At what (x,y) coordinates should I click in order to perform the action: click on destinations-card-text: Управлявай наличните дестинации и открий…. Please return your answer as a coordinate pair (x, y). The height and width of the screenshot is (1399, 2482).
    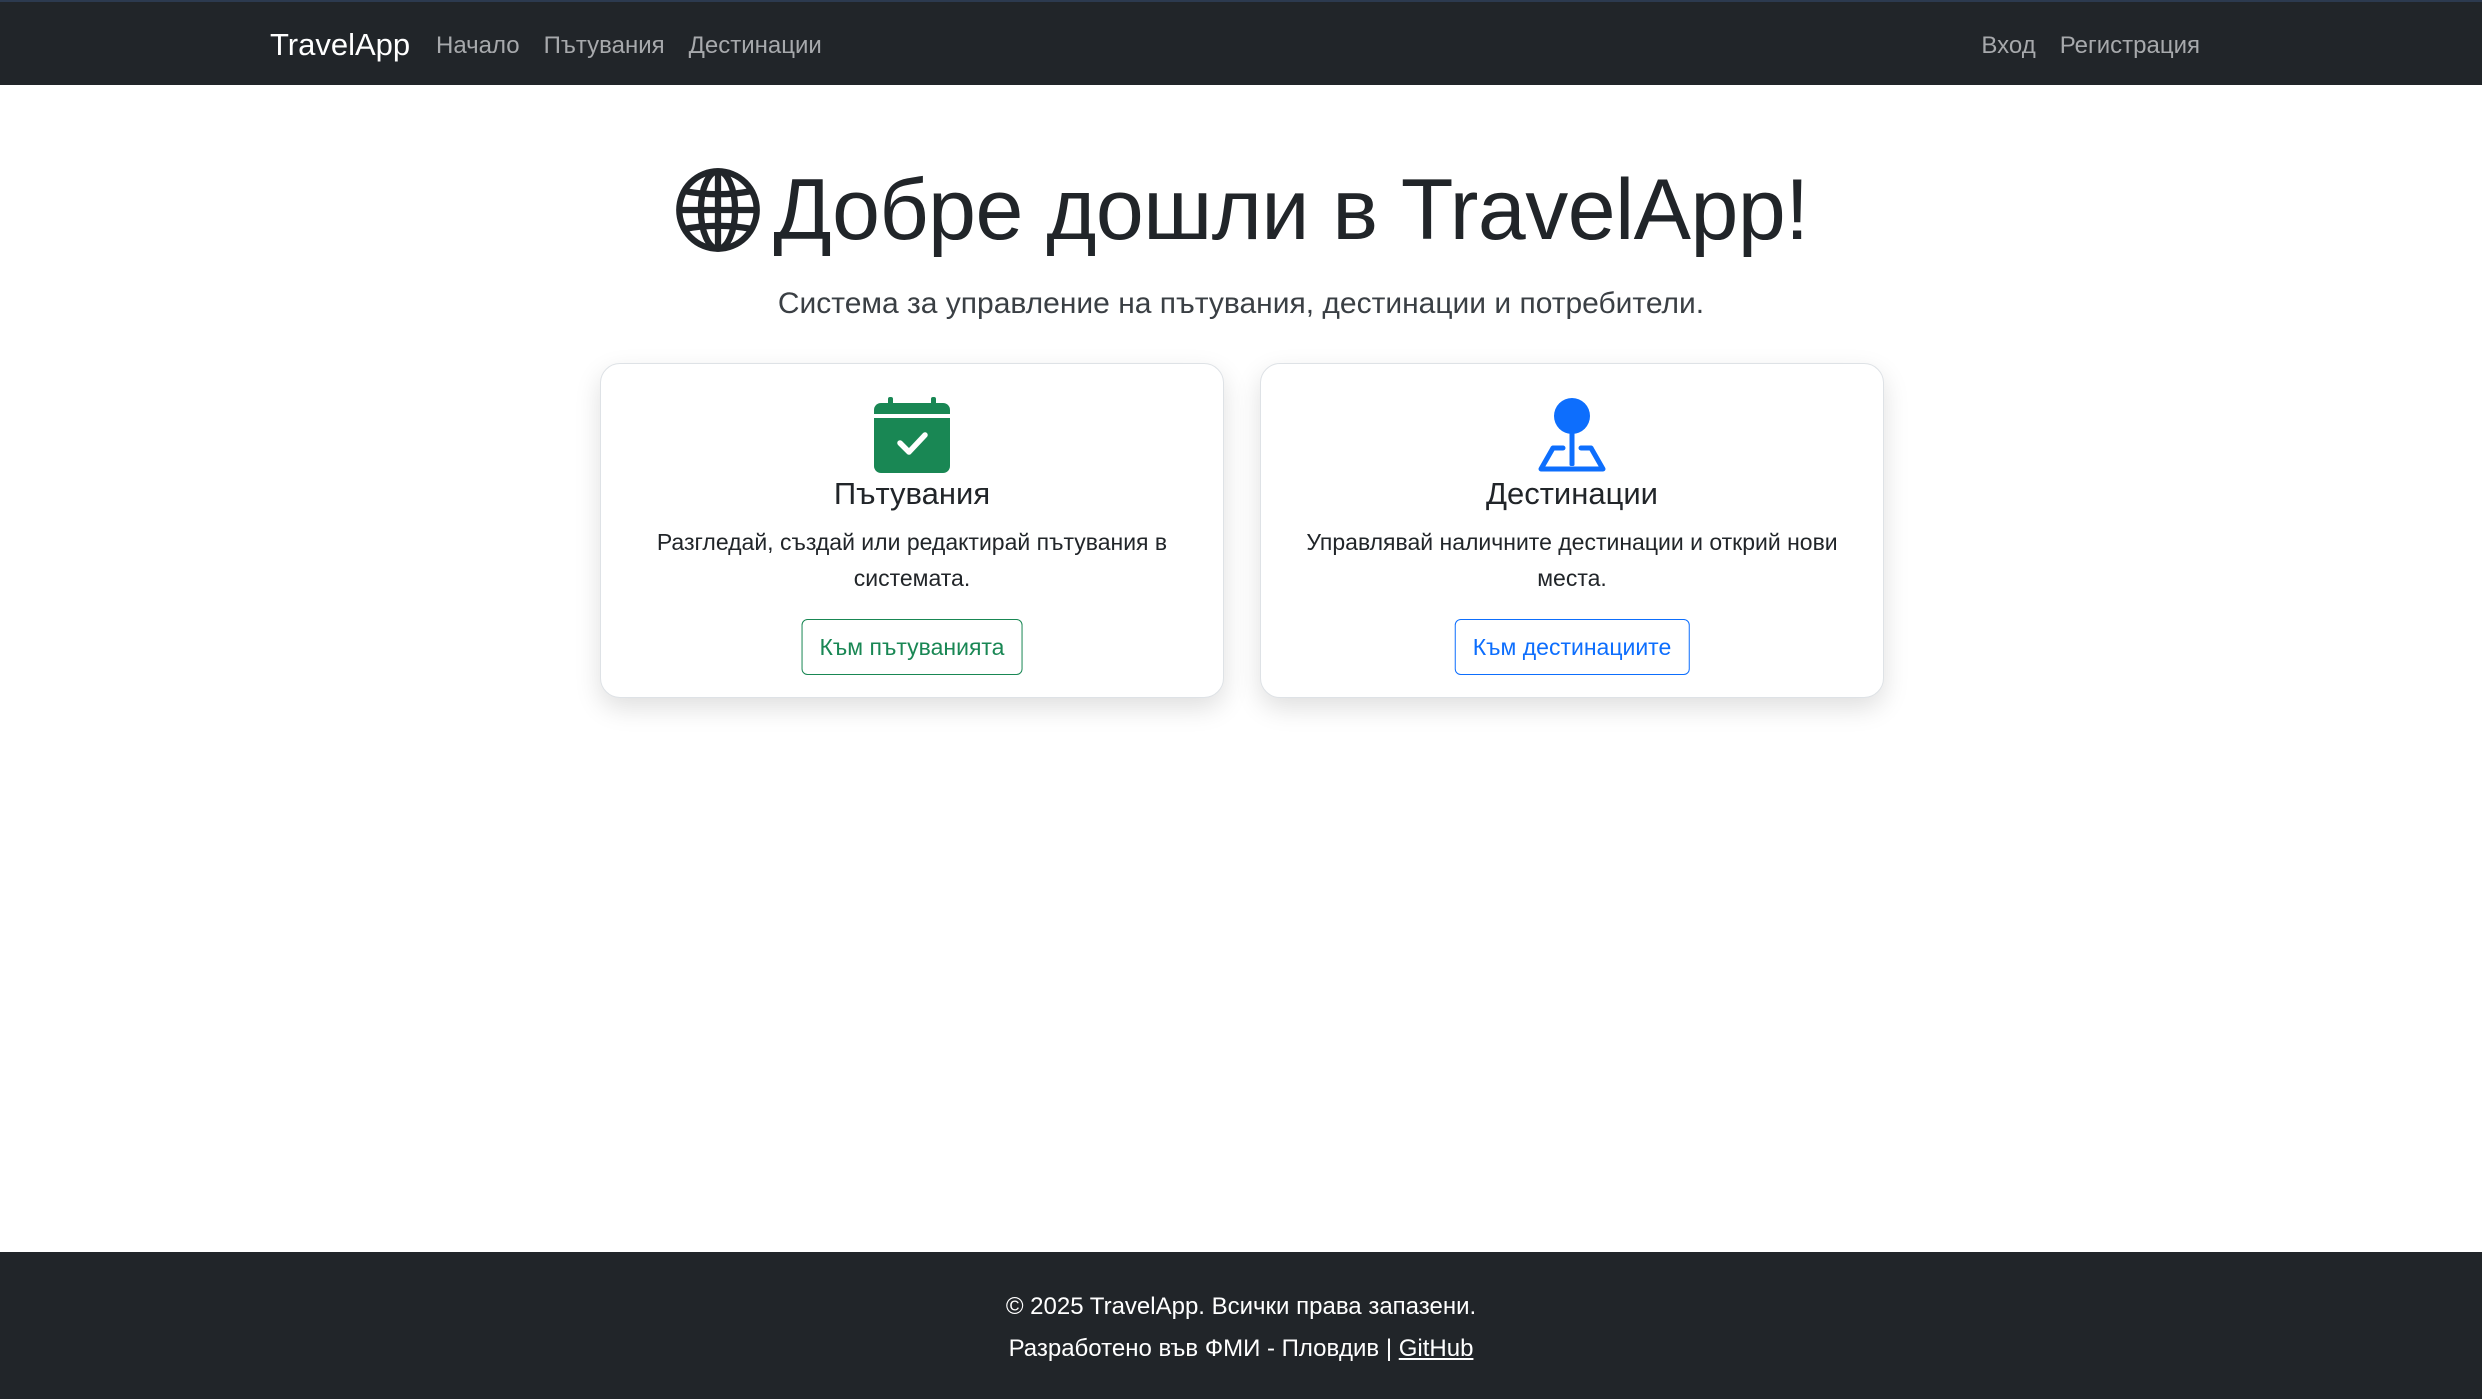
    Looking at the image, I should click on (1572, 560).